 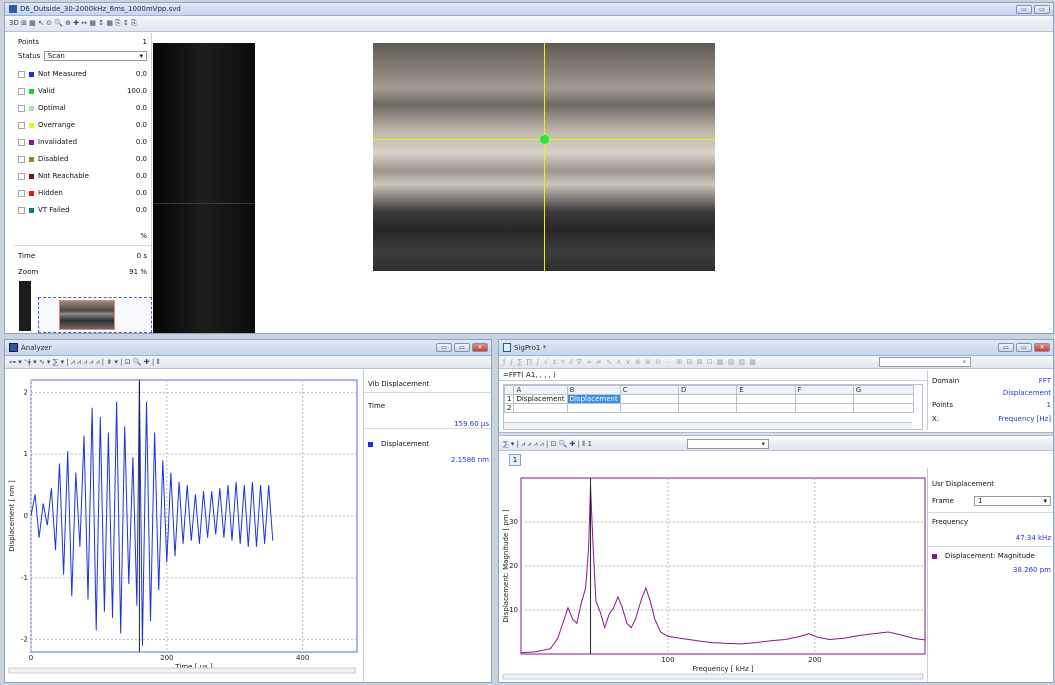 What do you see at coordinates (593, 390) in the screenshot?
I see `sheet-cell: B` at bounding box center [593, 390].